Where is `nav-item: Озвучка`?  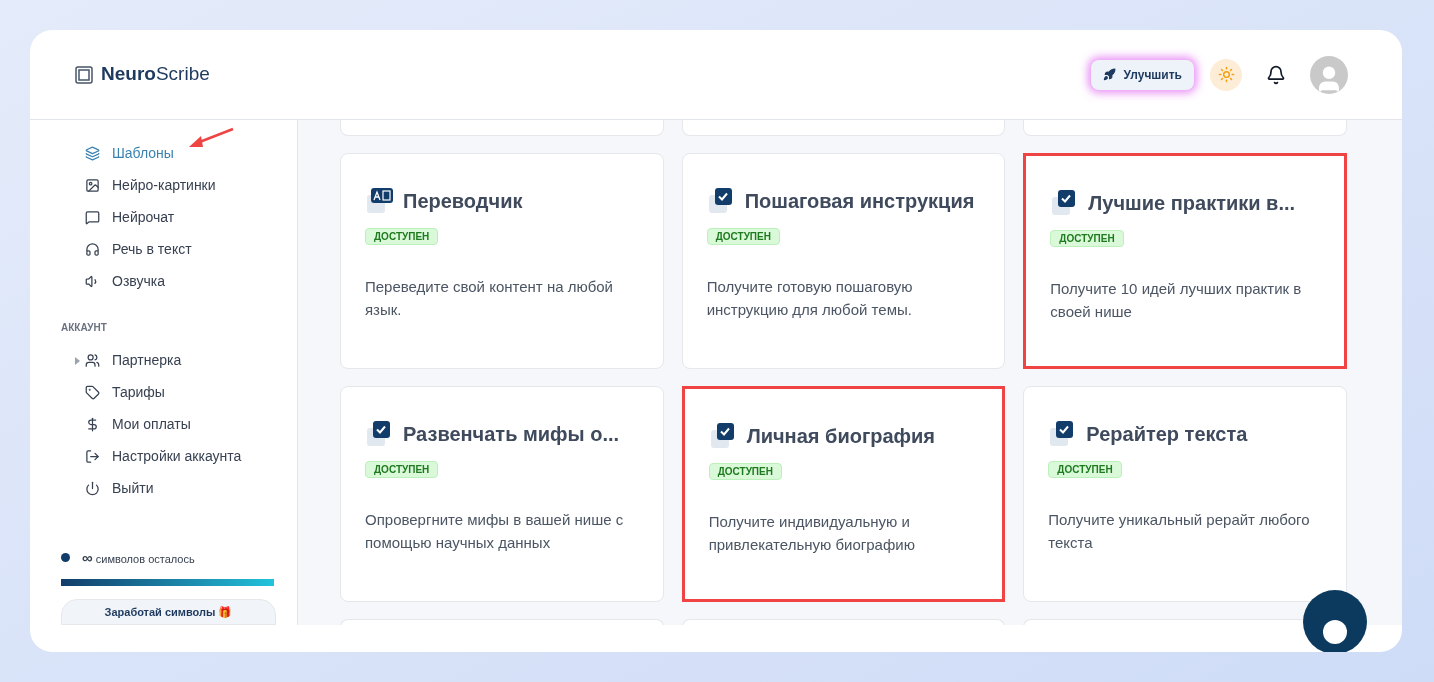
nav-item: Озвучка is located at coordinates (167, 281).